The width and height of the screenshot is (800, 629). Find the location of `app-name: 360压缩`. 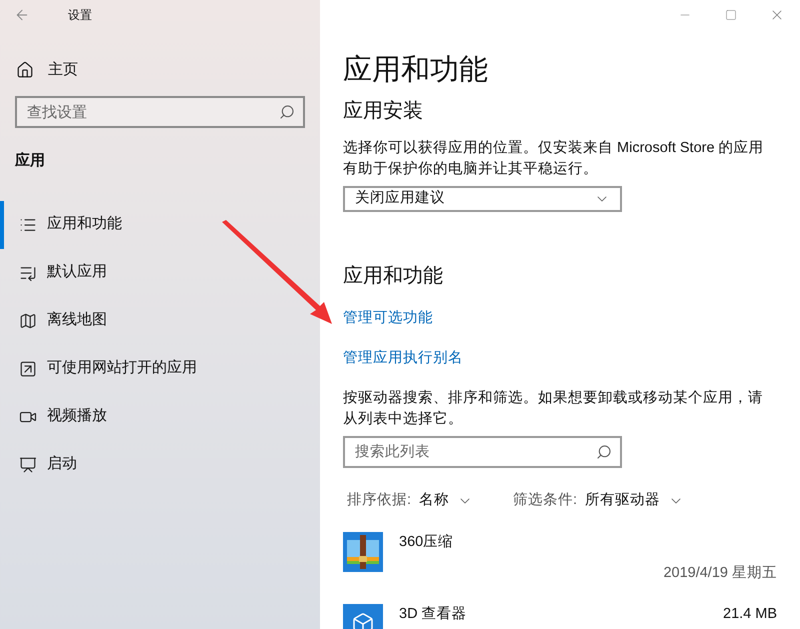

app-name: 360压缩 is located at coordinates (426, 542).